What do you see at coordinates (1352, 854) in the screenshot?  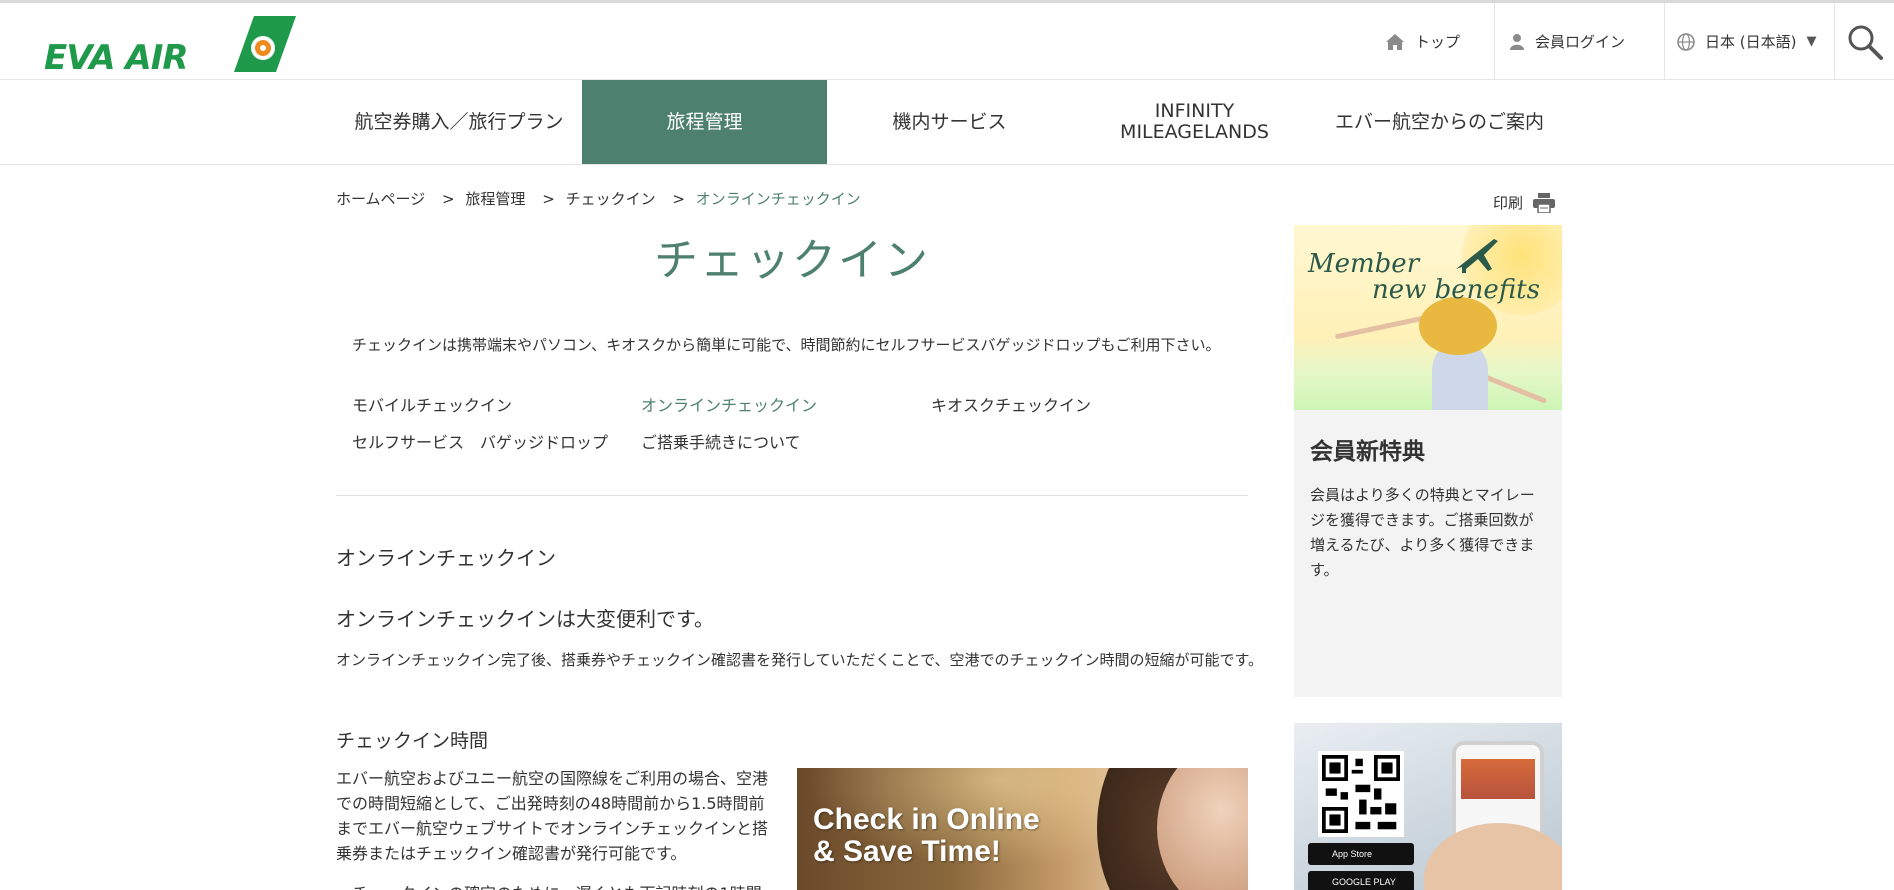 I see `app-store-label: App Store` at bounding box center [1352, 854].